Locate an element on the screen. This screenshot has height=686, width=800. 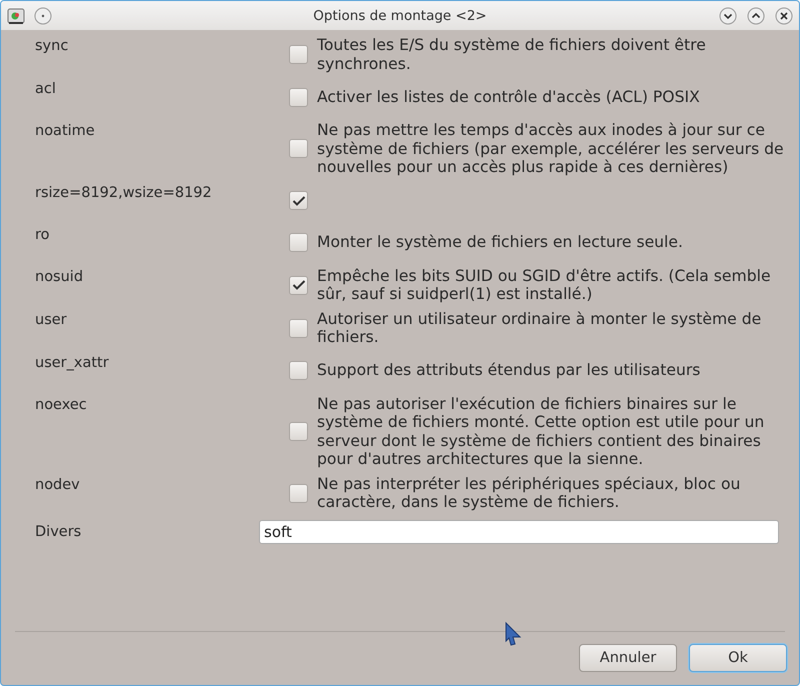
input-field: soft is located at coordinates (519, 532).